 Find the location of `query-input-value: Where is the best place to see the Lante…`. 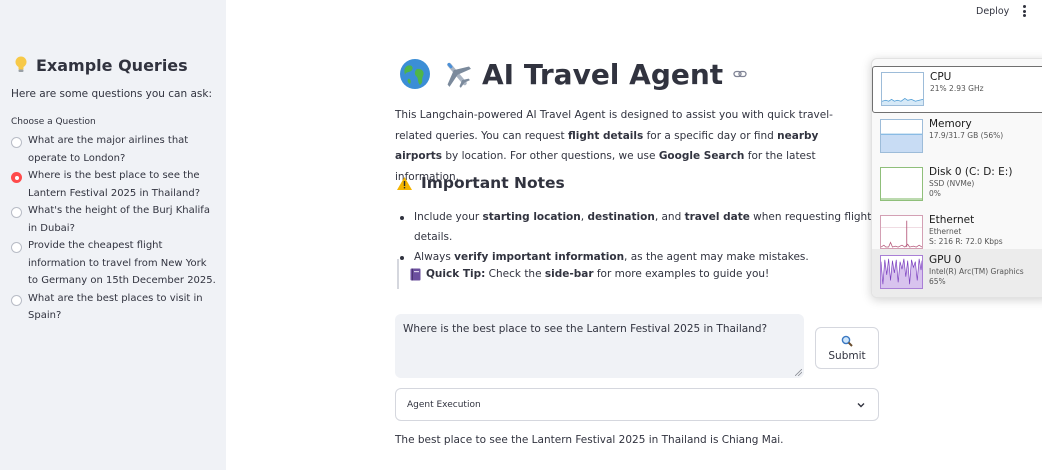

query-input-value: Where is the best place to see the Lante… is located at coordinates (585, 329).